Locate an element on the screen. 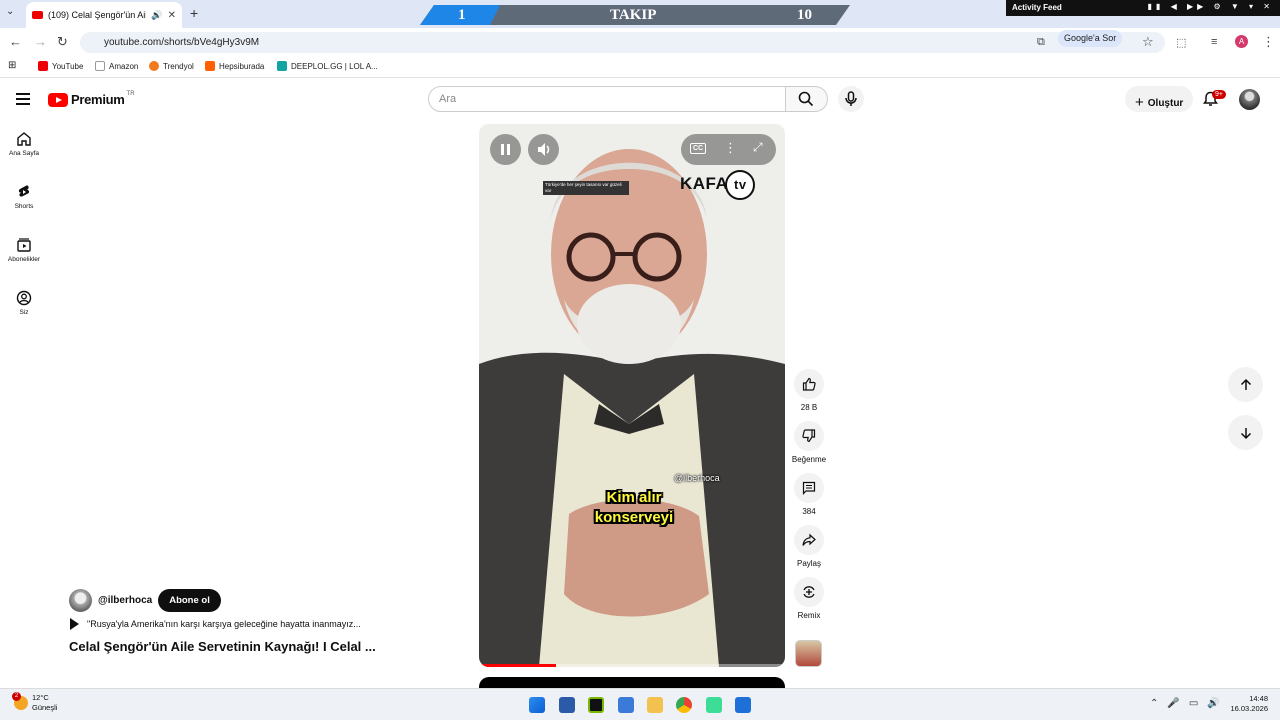 Image resolution: width=1280 pixels, height=720 pixels. search-button is located at coordinates (807, 99).